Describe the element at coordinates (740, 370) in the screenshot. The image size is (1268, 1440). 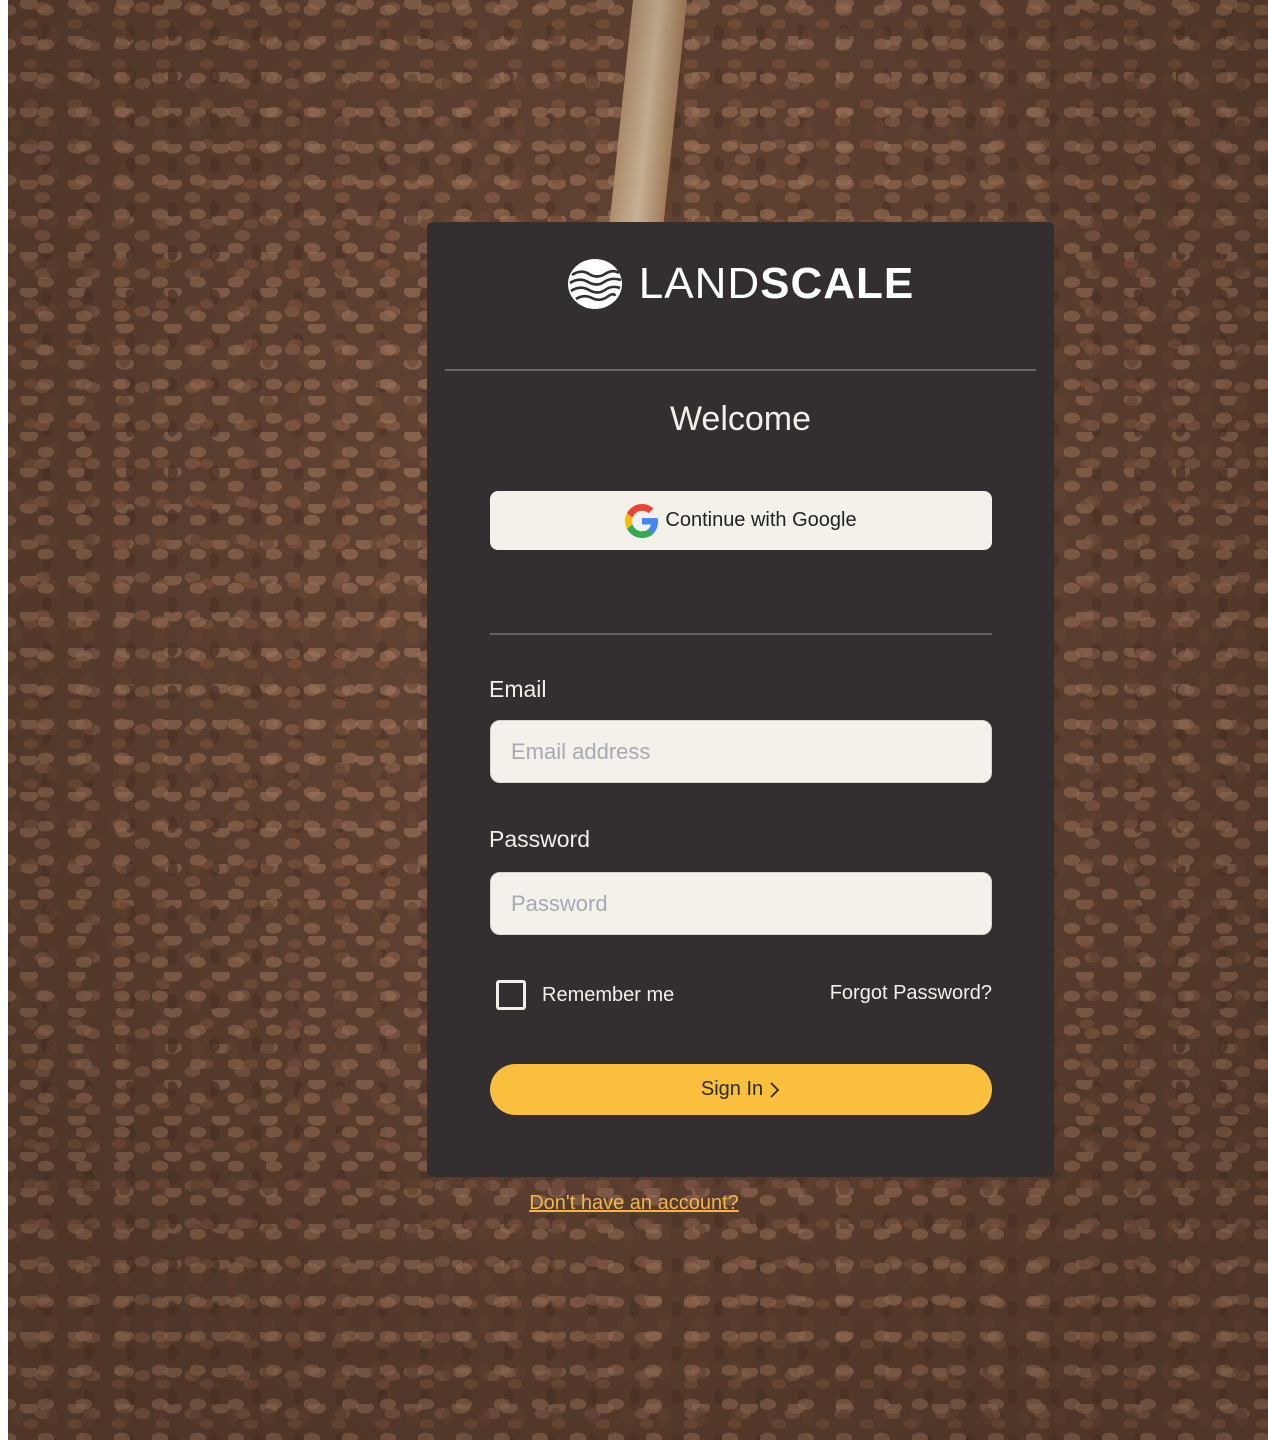
I see `header-divider` at that location.